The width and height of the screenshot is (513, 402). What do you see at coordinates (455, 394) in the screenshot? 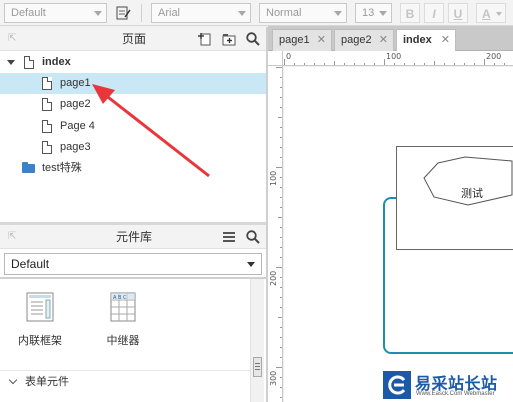
I see `watermark-subtext: Www.Easck.Com Webmaster` at bounding box center [455, 394].